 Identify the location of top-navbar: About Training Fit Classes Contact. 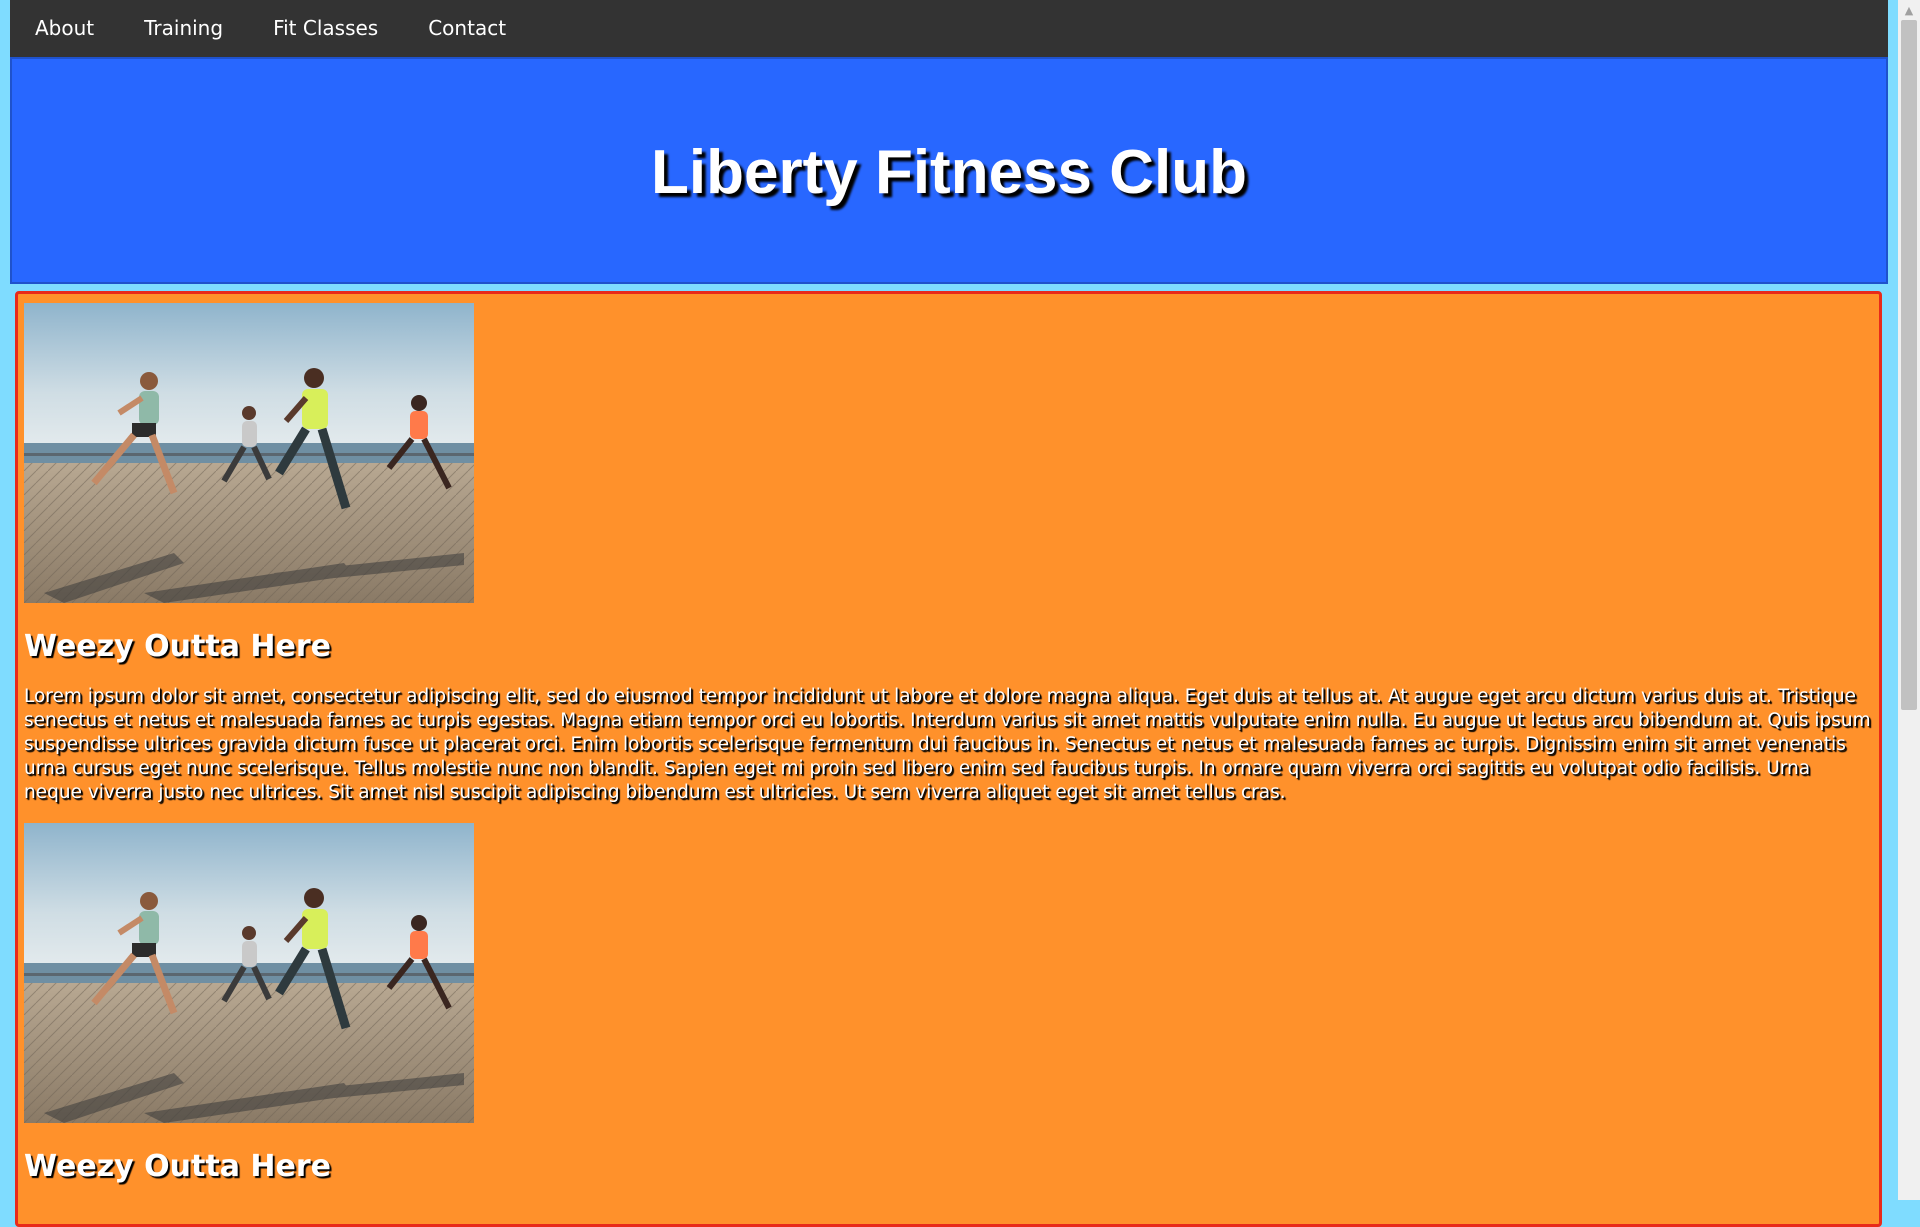
(949, 28).